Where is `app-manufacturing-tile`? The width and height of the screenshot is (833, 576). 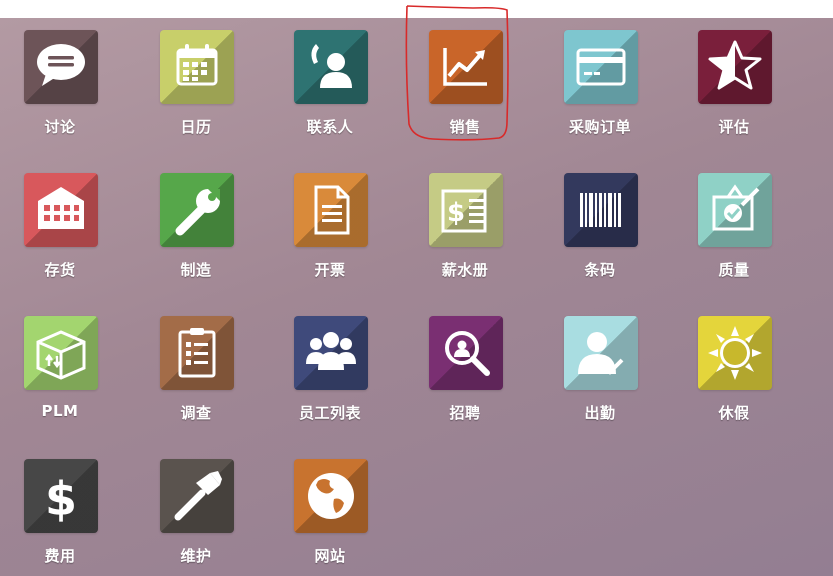
app-manufacturing-tile is located at coordinates (197, 210).